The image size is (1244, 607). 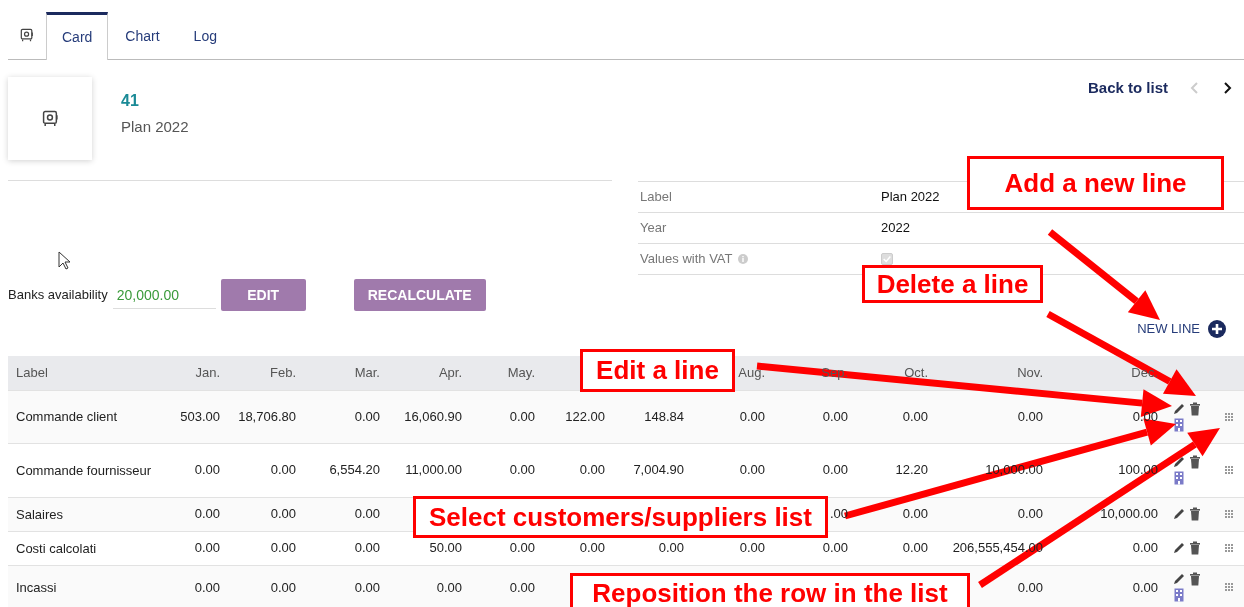 I want to click on row-label: Commande fournisseur, so click(x=84, y=470).